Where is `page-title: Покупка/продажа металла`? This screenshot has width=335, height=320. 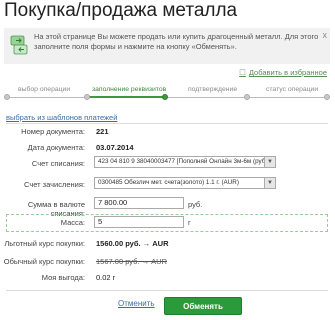 page-title: Покупка/продажа металла is located at coordinates (121, 10).